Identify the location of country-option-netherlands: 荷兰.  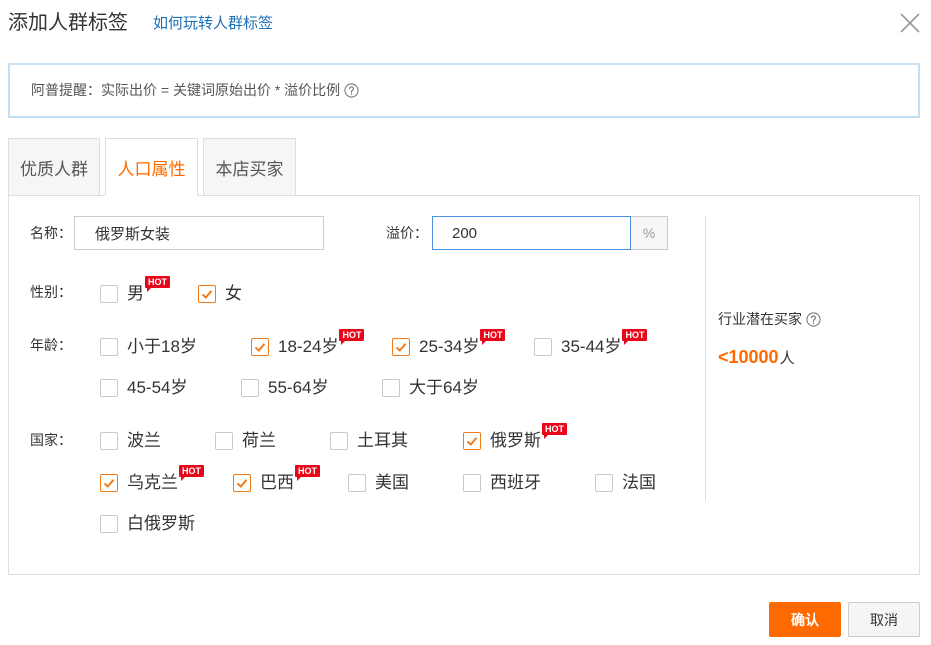
(245, 441).